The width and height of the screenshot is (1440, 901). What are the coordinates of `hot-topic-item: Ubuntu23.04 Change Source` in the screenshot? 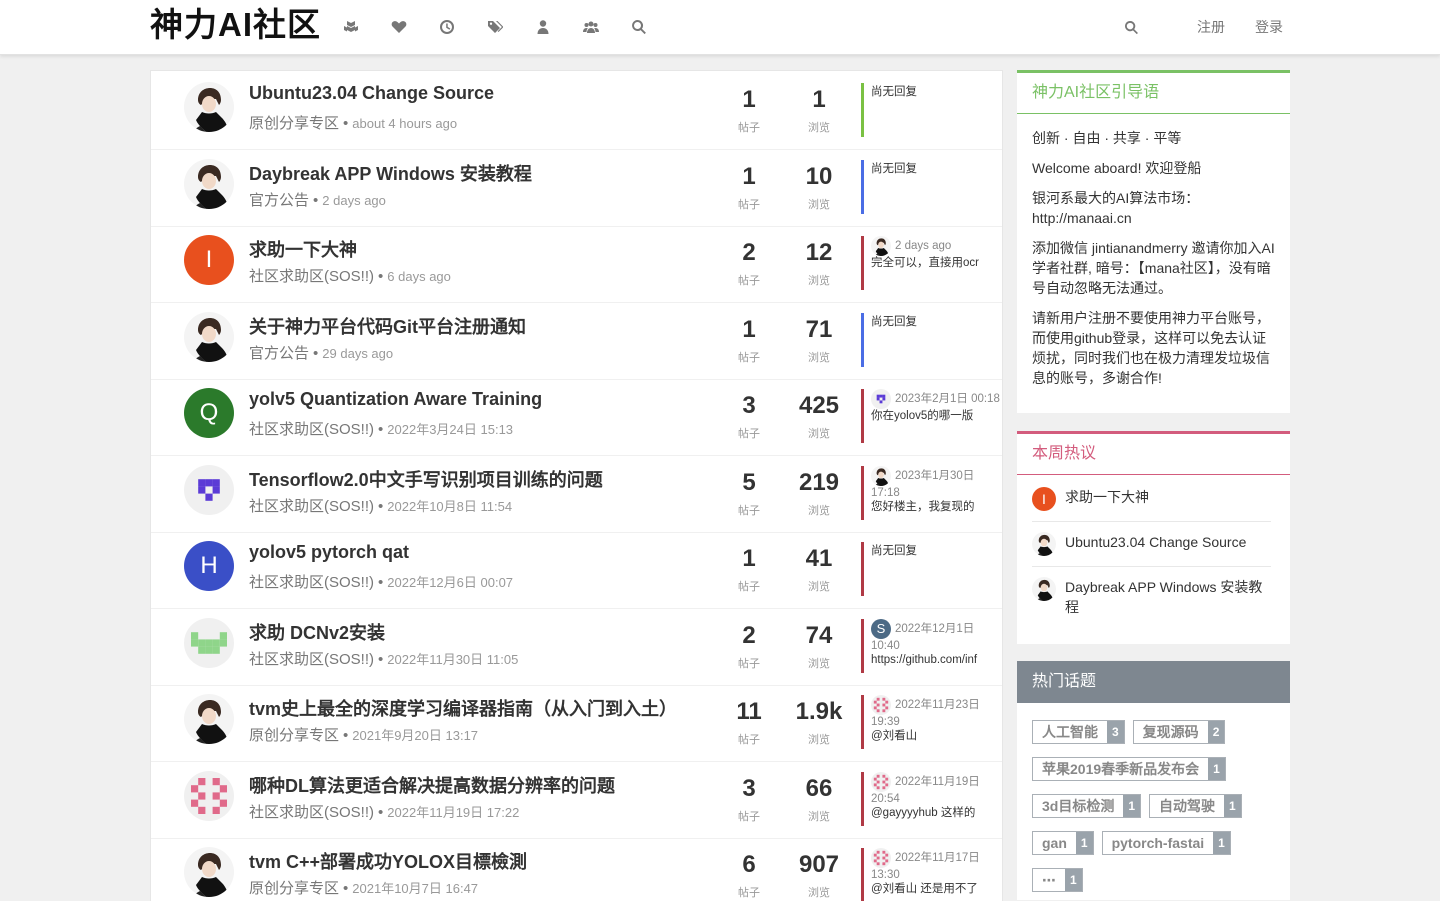 It's located at (1151, 544).